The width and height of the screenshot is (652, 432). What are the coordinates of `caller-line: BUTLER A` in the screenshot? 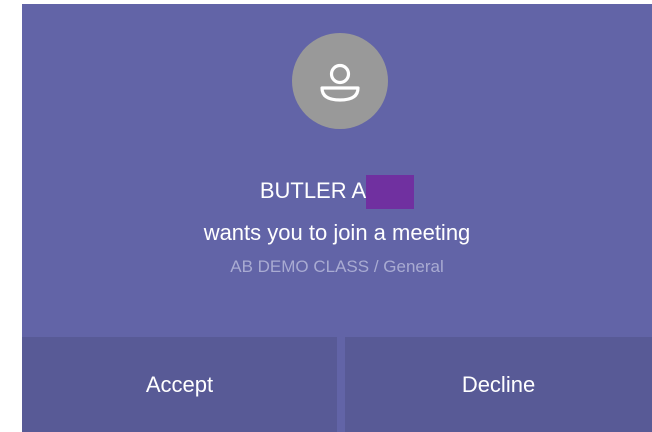 It's located at (337, 192).